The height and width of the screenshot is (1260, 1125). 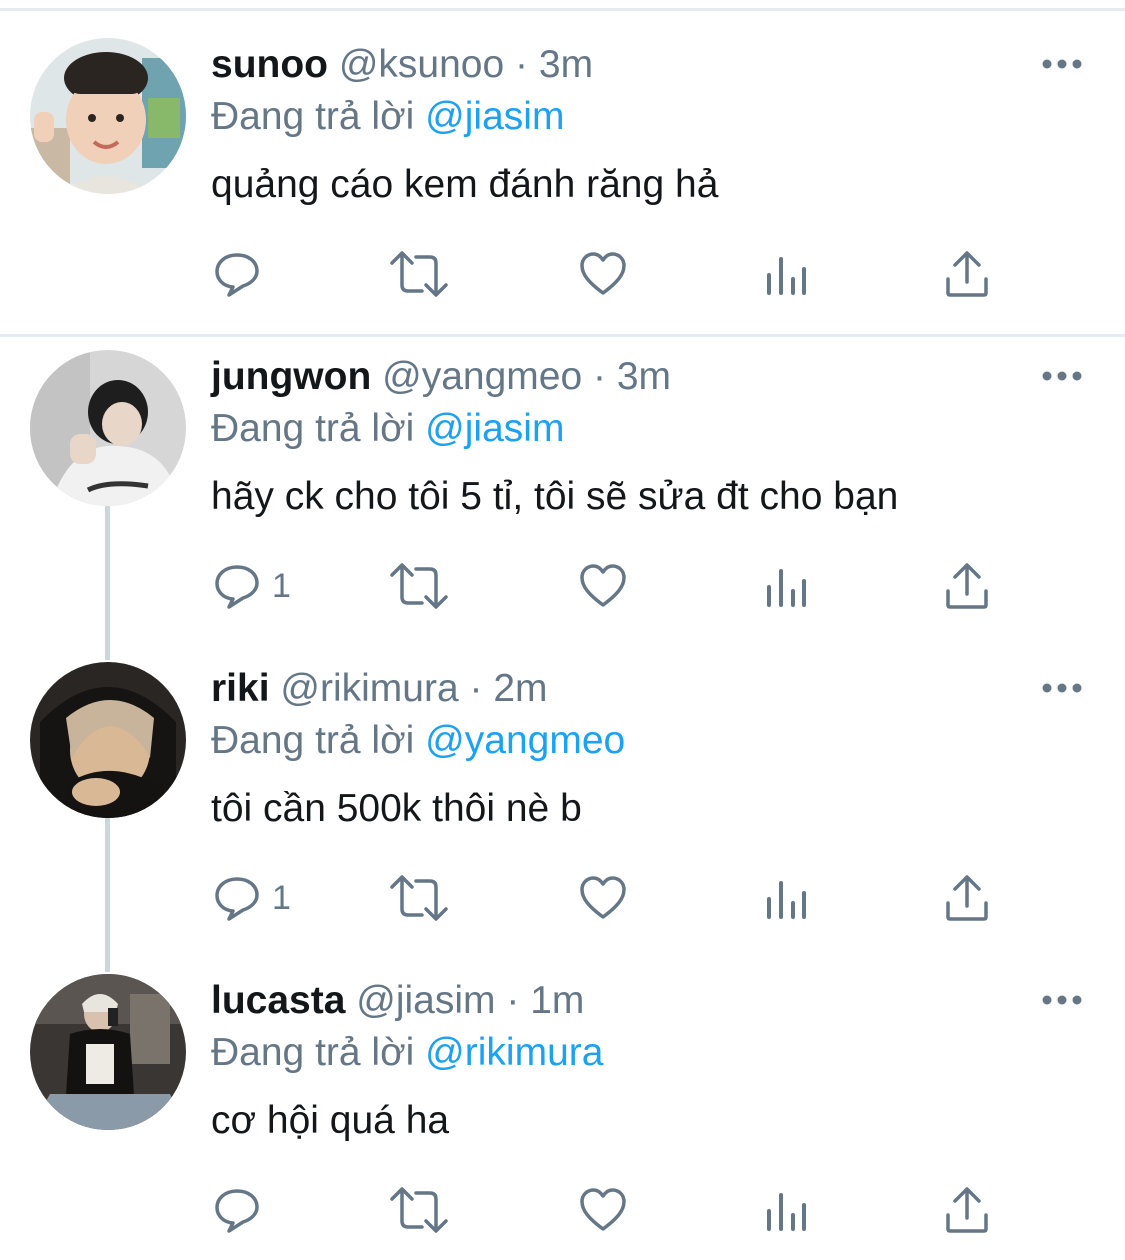 I want to click on display-name: sunoo, so click(x=269, y=64).